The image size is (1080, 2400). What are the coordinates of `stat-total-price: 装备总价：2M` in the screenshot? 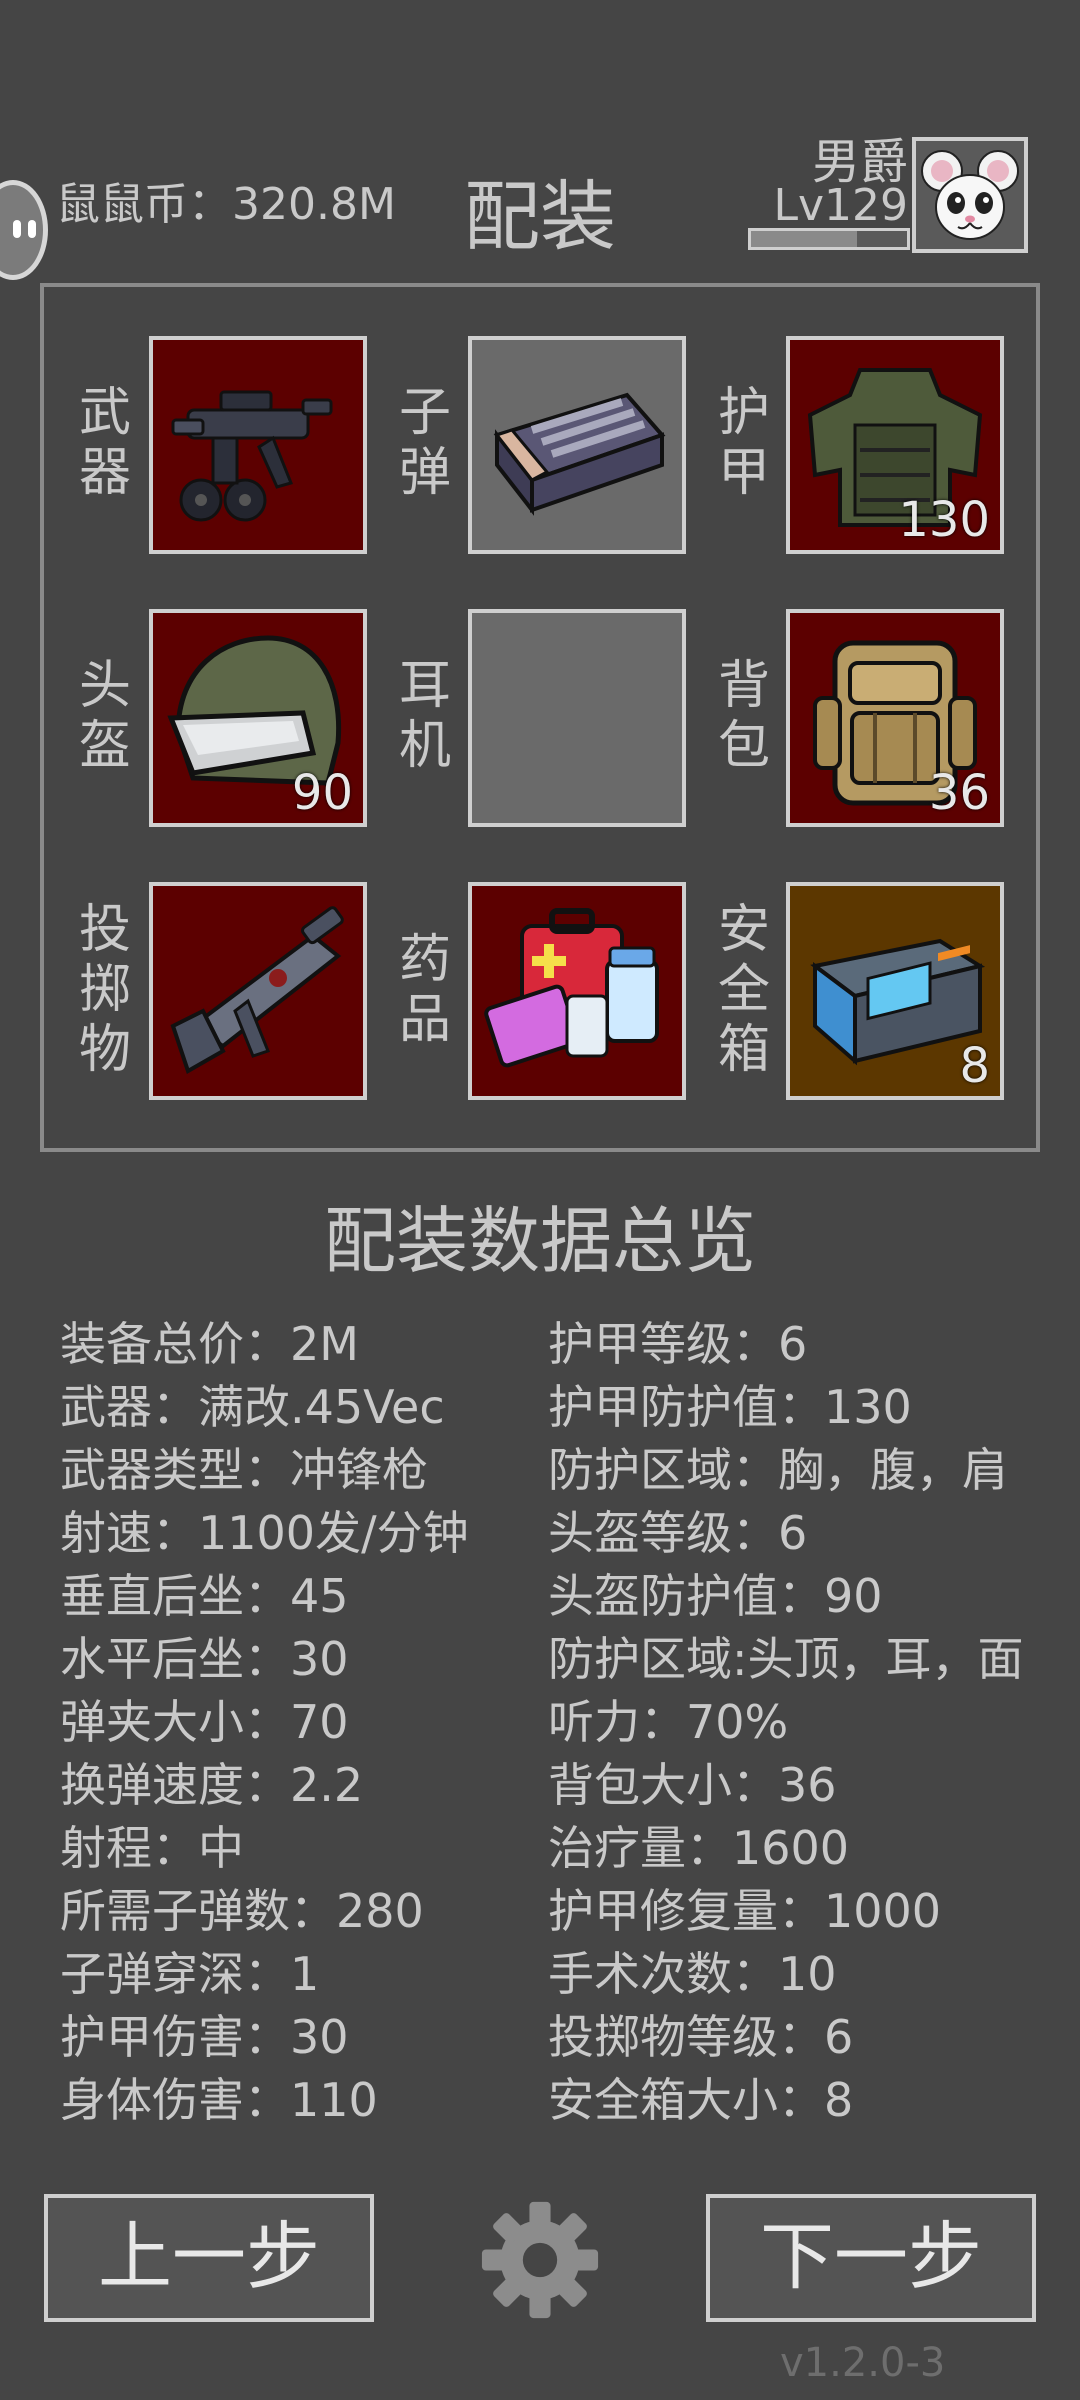 It's located at (209, 1344).